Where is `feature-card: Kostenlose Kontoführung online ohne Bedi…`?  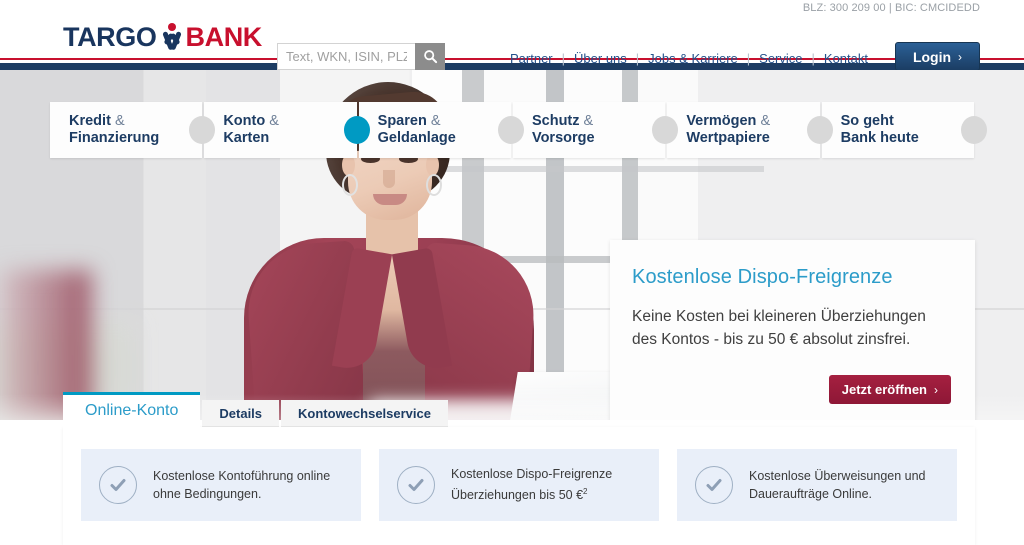 feature-card: Kostenlose Kontoführung online ohne Bedi… is located at coordinates (221, 485).